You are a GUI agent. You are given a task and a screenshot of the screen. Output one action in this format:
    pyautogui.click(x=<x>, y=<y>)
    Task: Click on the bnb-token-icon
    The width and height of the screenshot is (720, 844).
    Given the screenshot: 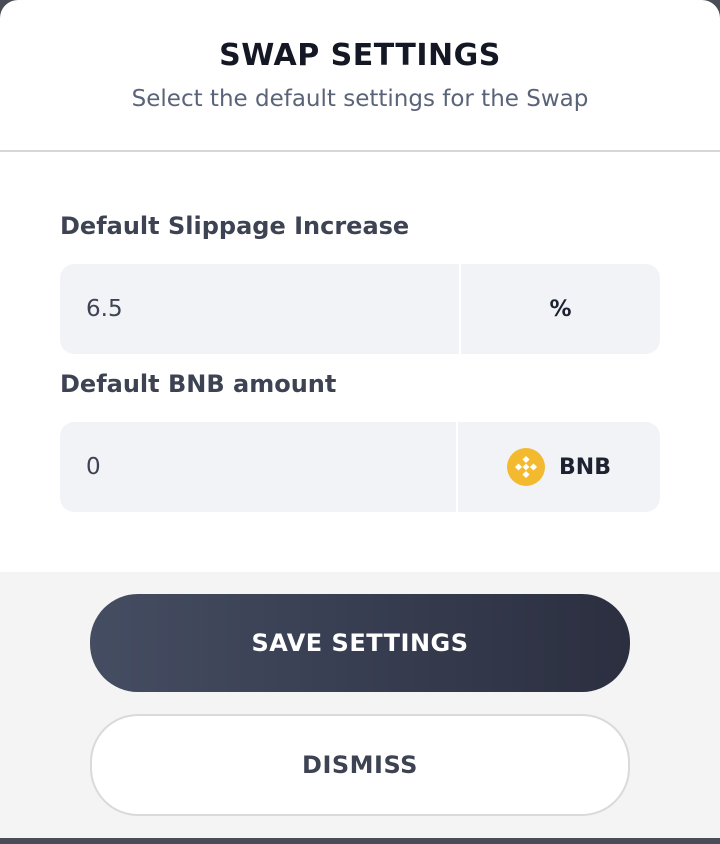 What is the action you would take?
    pyautogui.click(x=526, y=467)
    